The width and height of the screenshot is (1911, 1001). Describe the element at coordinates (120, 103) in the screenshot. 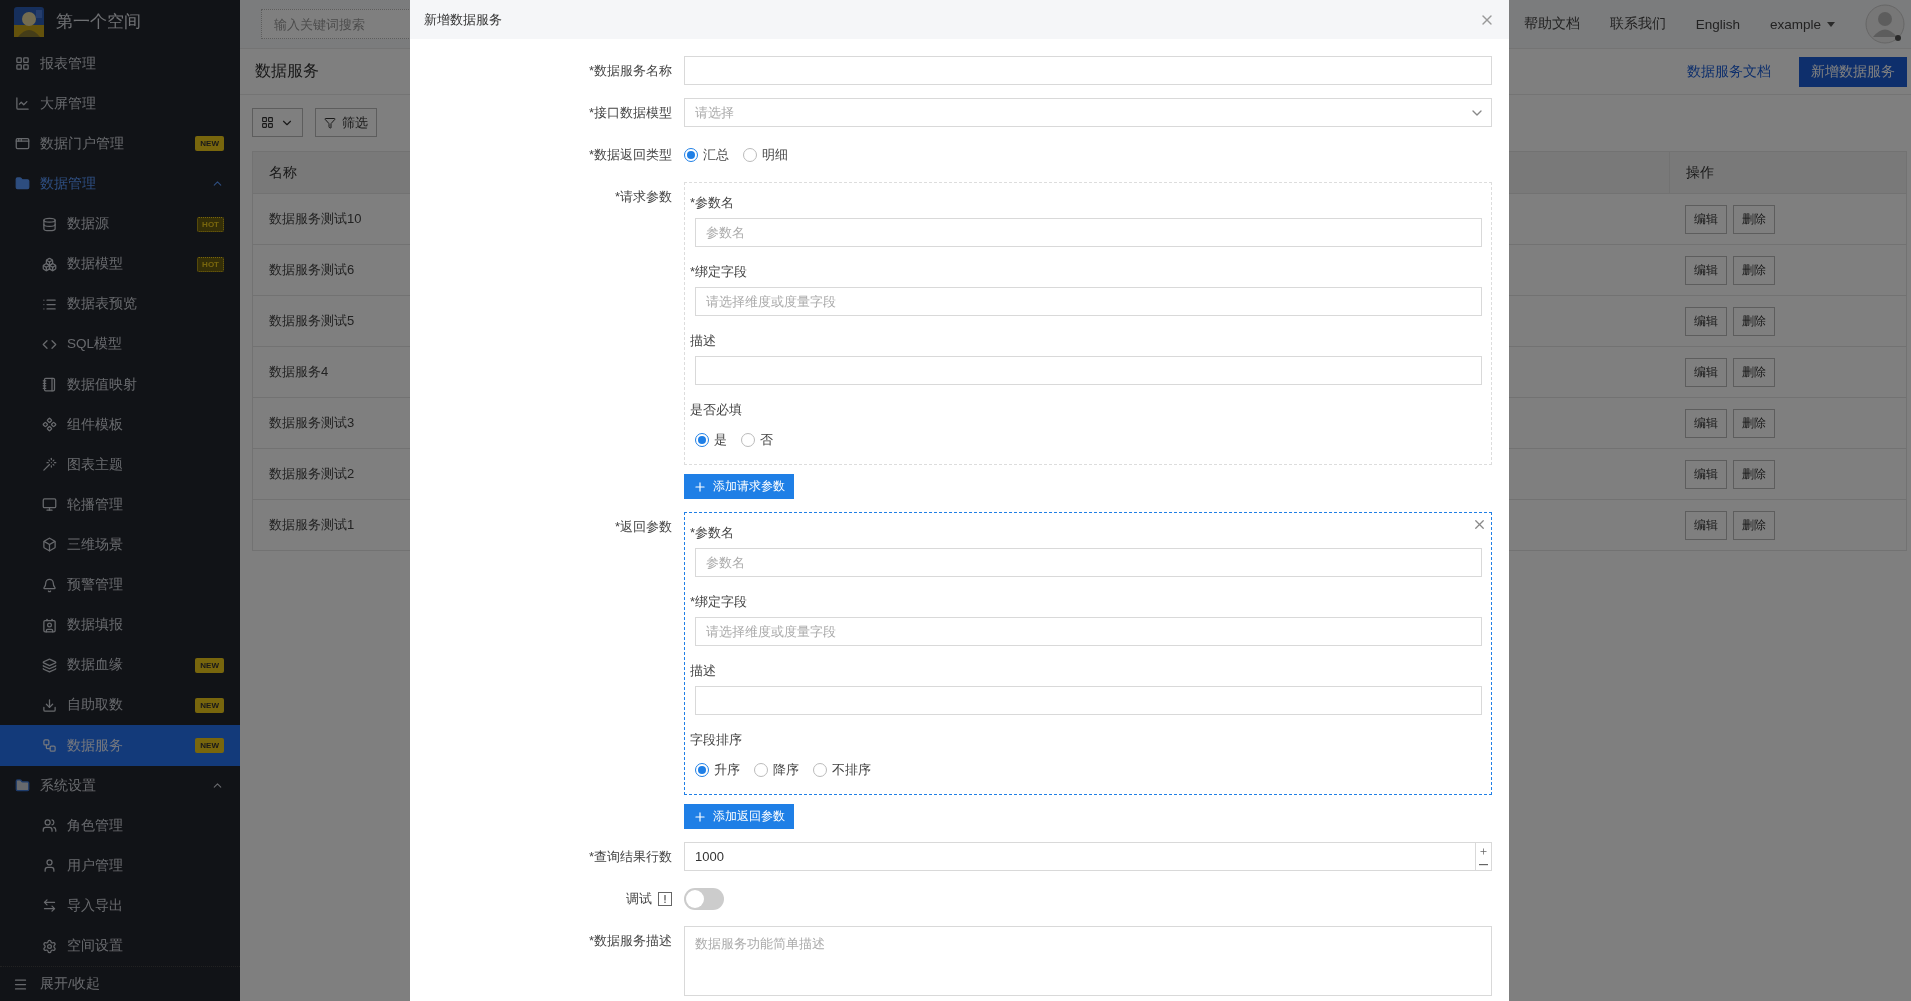

I see `sidebar-item: 大屏管理` at that location.